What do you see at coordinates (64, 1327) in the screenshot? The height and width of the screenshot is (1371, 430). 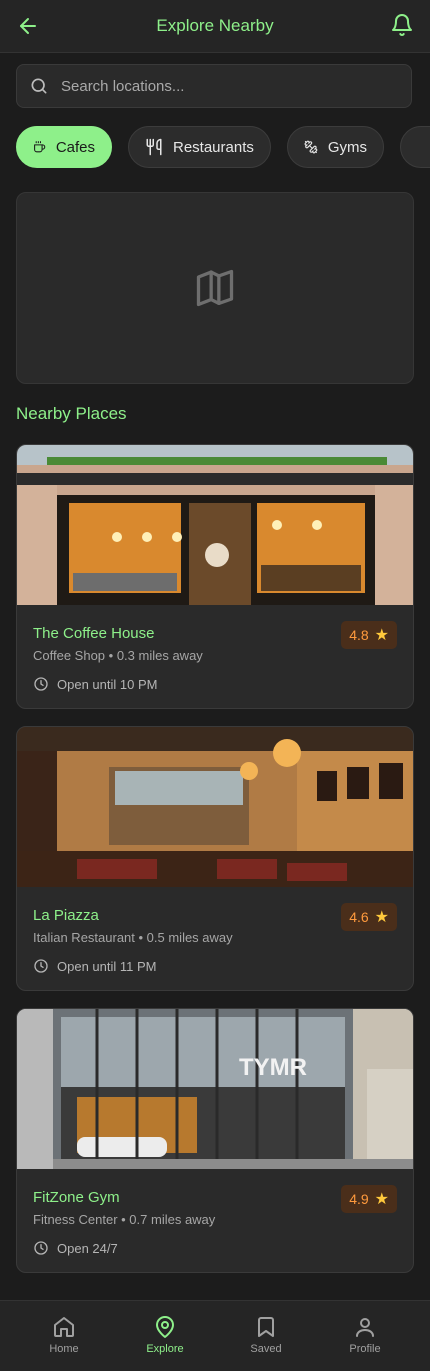 I see `home-icon` at bounding box center [64, 1327].